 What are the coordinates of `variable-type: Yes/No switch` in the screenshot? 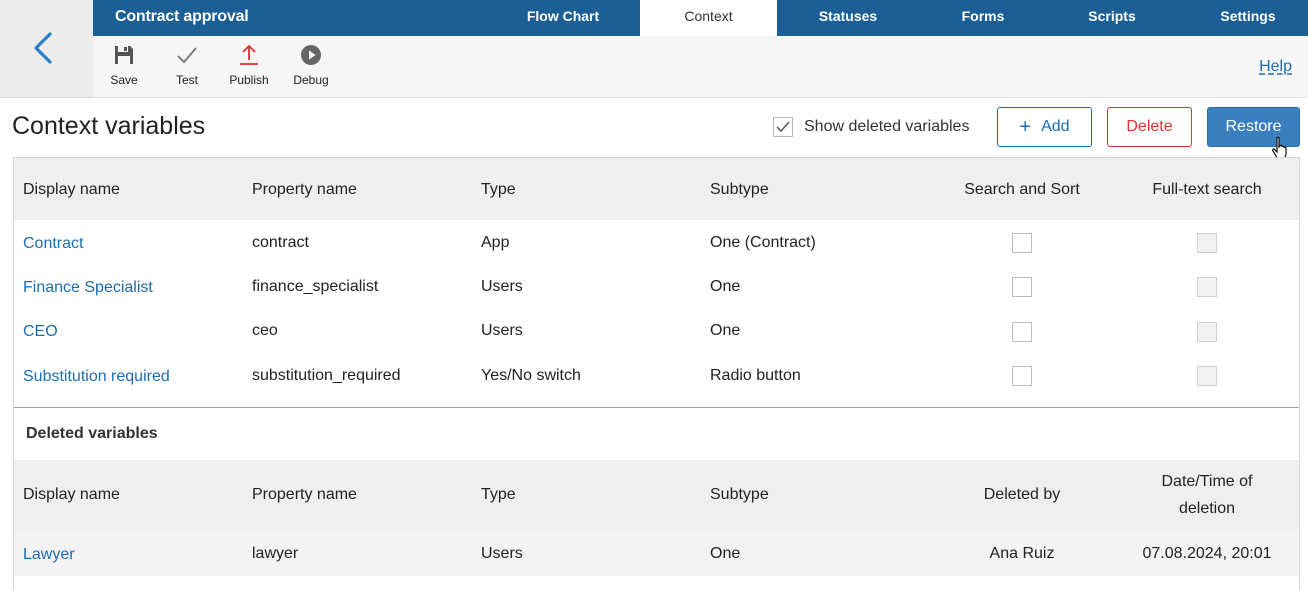 It's located at (531, 375).